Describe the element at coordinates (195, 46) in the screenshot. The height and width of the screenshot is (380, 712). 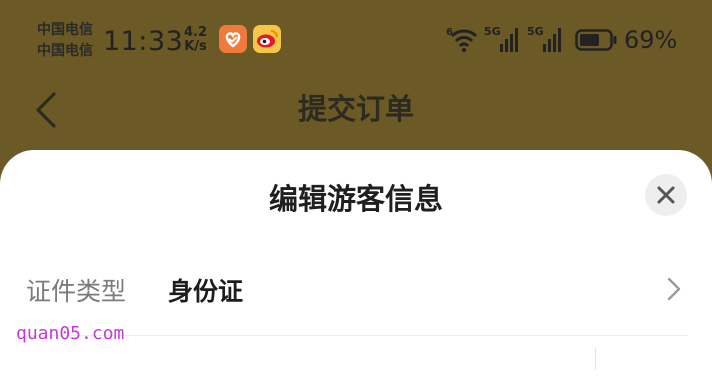
I see `network-speed-unit: K/s` at that location.